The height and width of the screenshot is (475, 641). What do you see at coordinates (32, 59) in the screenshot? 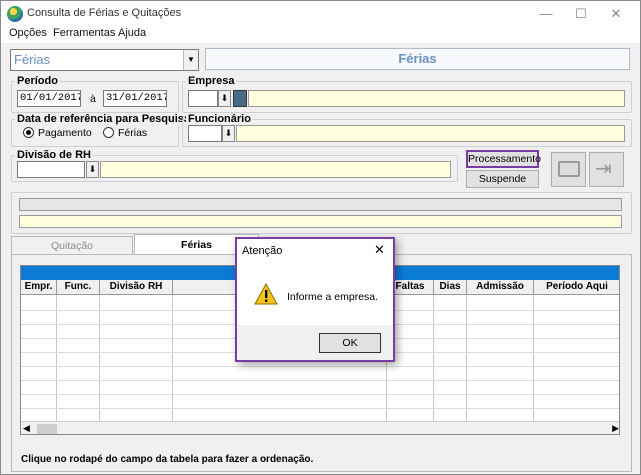
I see `type-select-value: Férias` at bounding box center [32, 59].